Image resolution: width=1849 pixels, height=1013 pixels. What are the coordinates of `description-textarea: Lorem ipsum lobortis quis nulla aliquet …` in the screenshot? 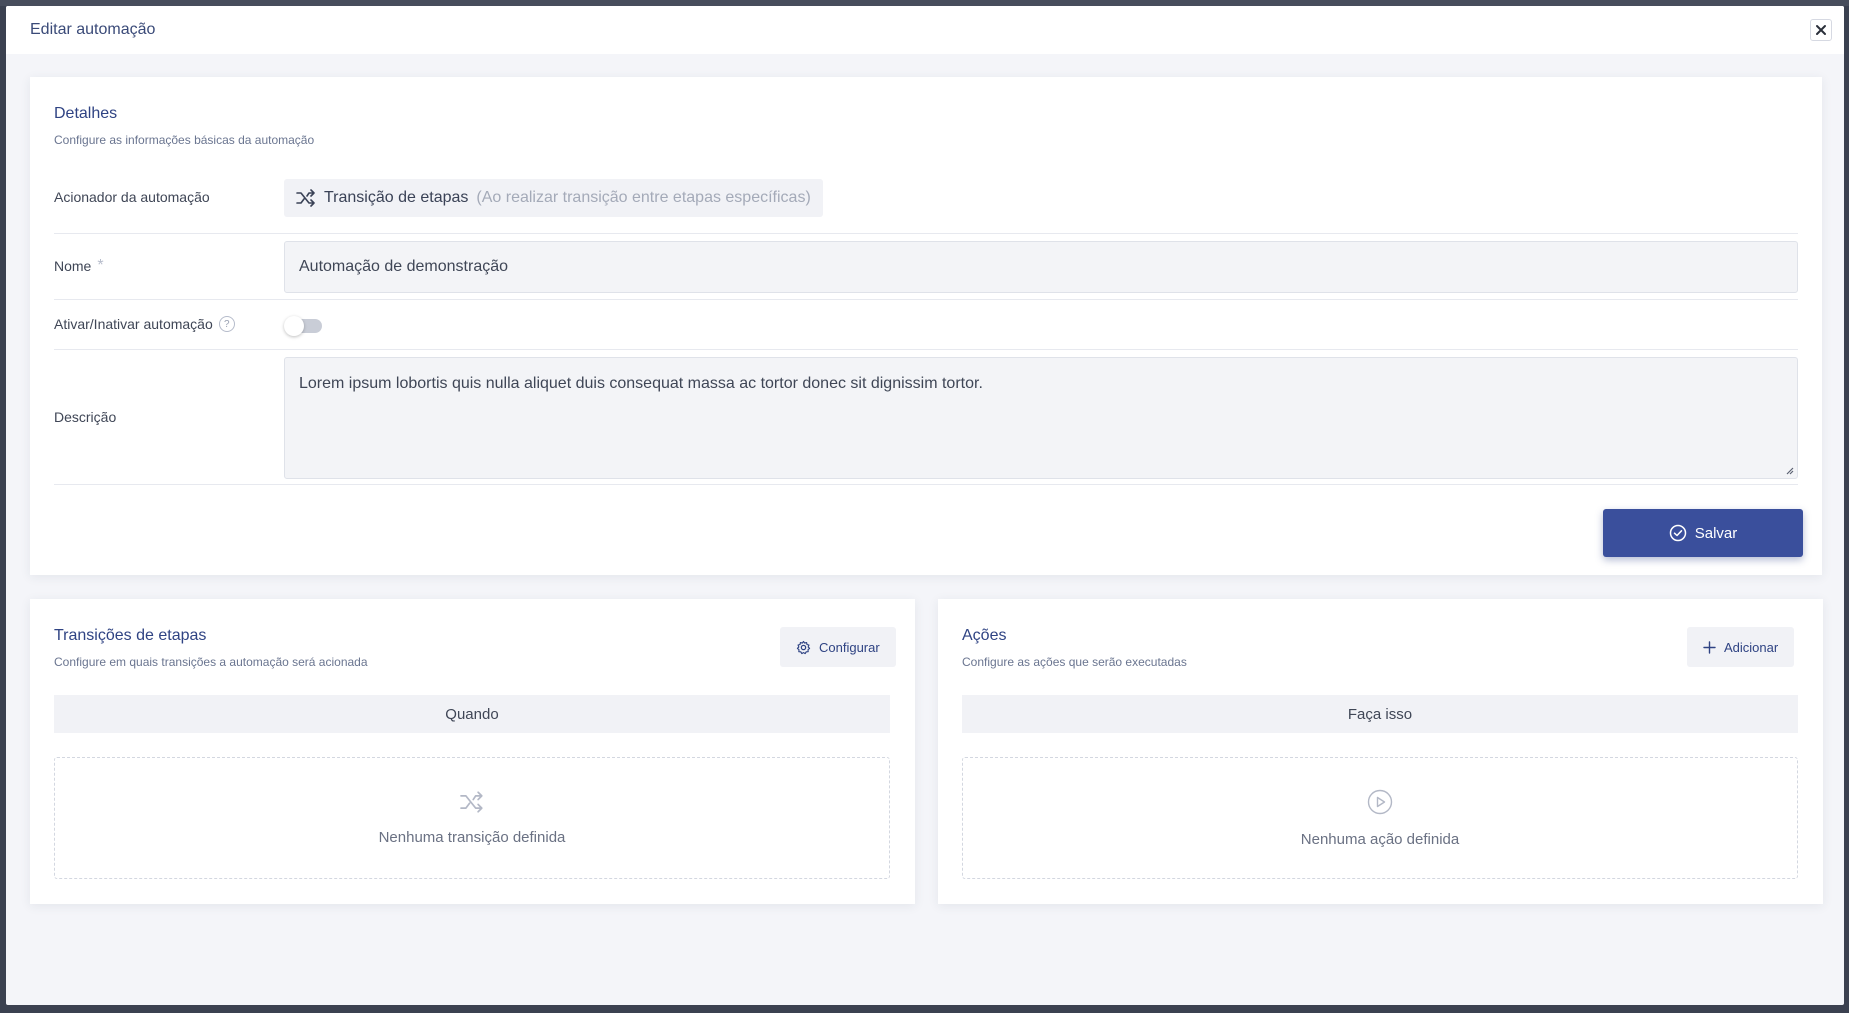 It's located at (1041, 418).